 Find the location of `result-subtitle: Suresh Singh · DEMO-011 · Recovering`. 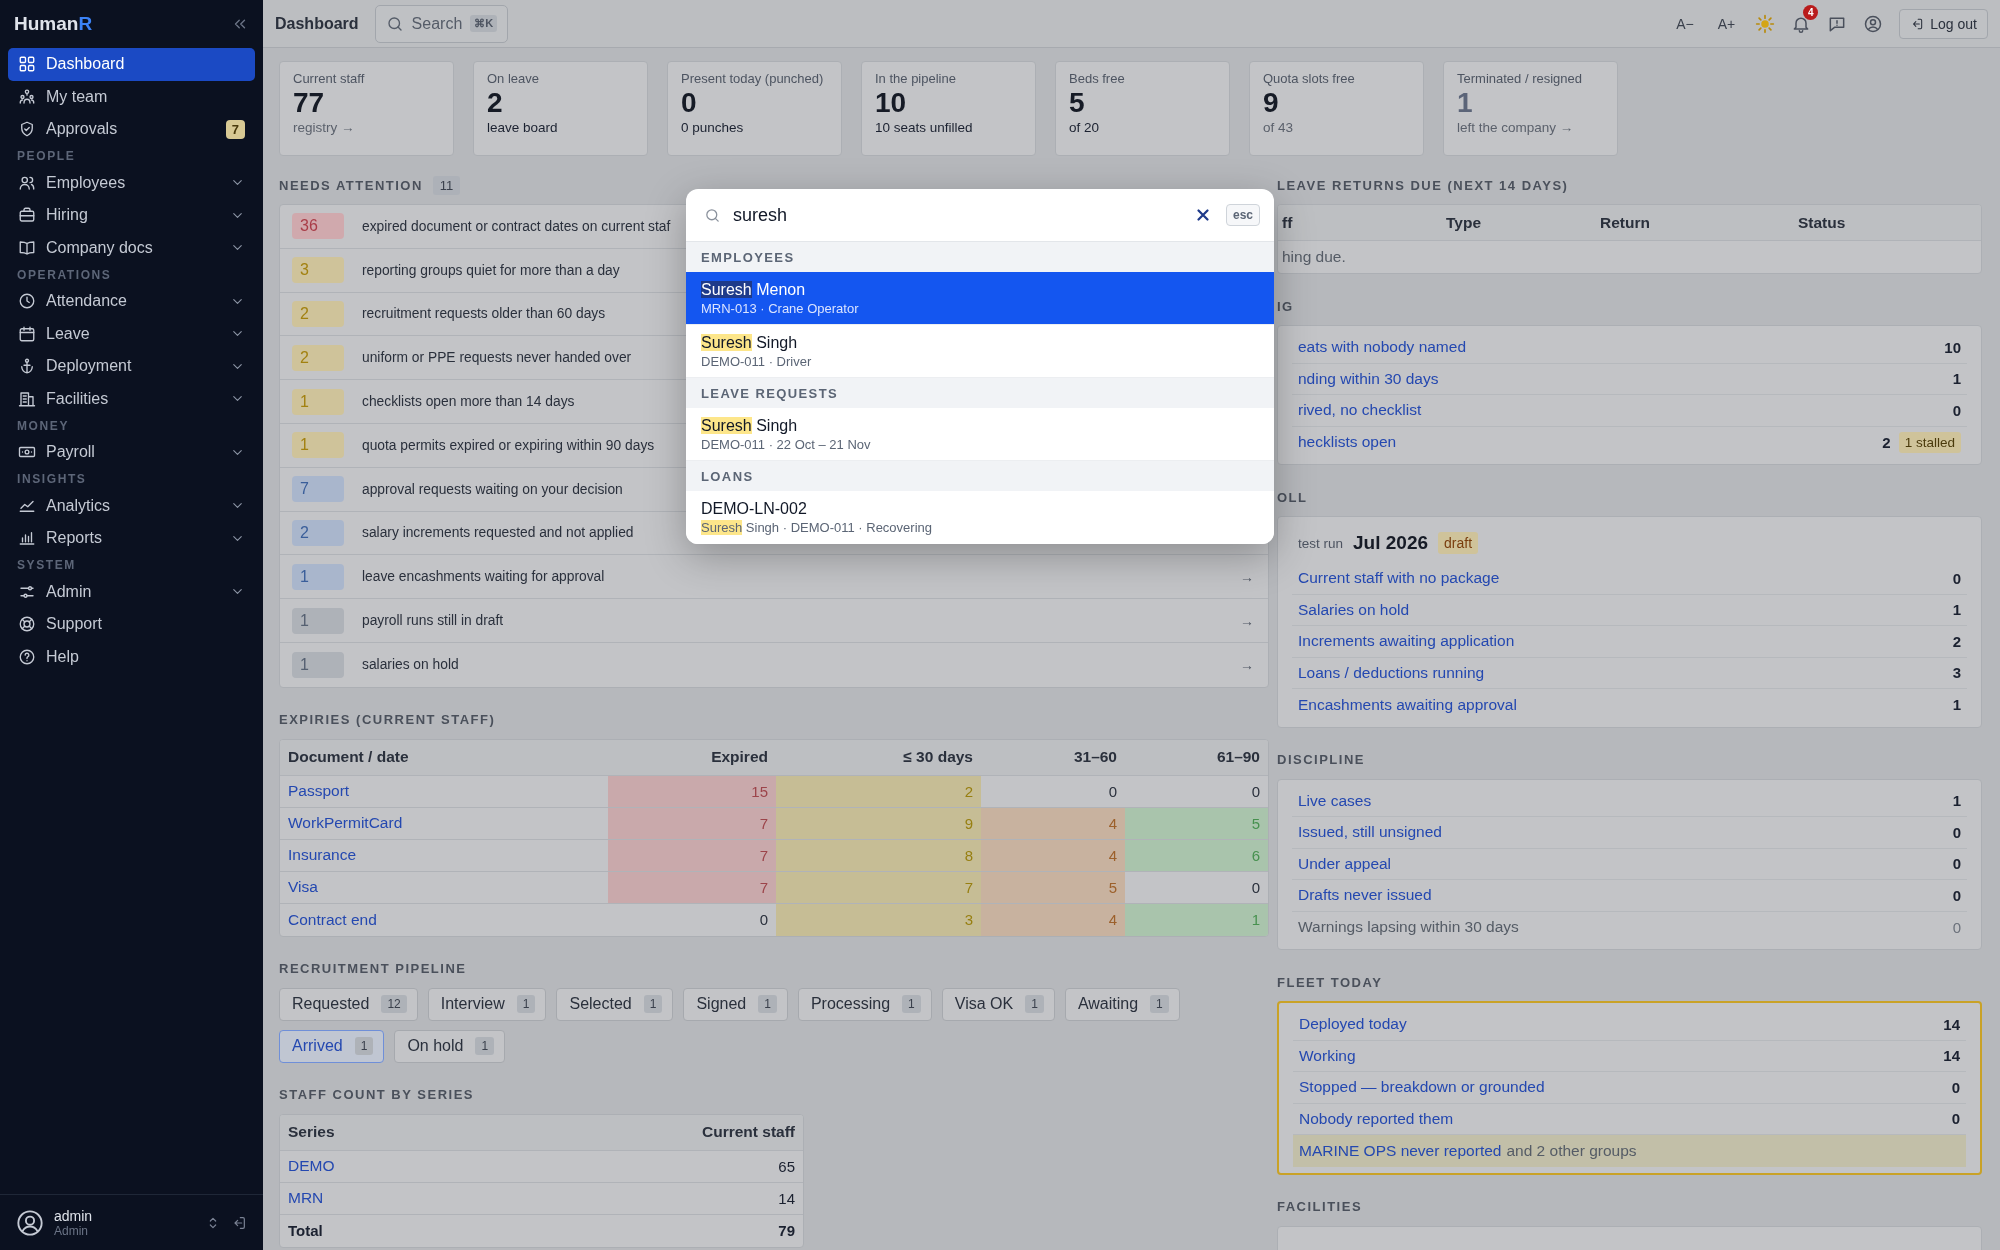

result-subtitle: Suresh Singh · DEMO-011 · Recovering is located at coordinates (817, 527).